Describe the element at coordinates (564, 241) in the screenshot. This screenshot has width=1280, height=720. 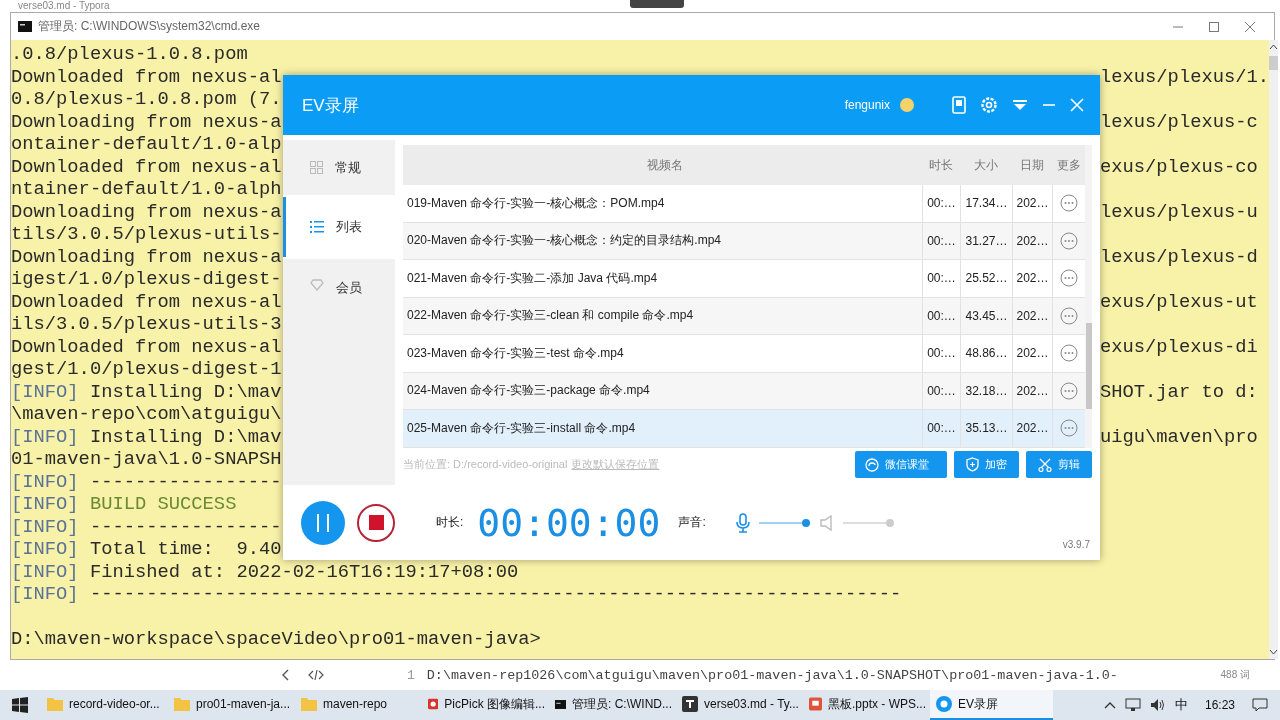
I see `table-cell-text: 020-Maven 命令行-实验一-核心概念：约定的目录结构.mp4` at that location.